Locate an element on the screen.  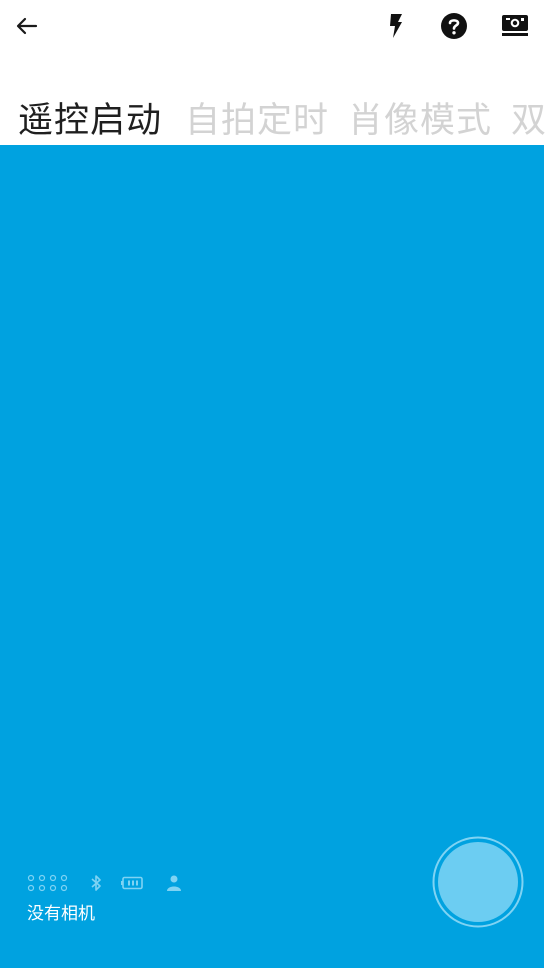
flash-button is located at coordinates (396, 28).